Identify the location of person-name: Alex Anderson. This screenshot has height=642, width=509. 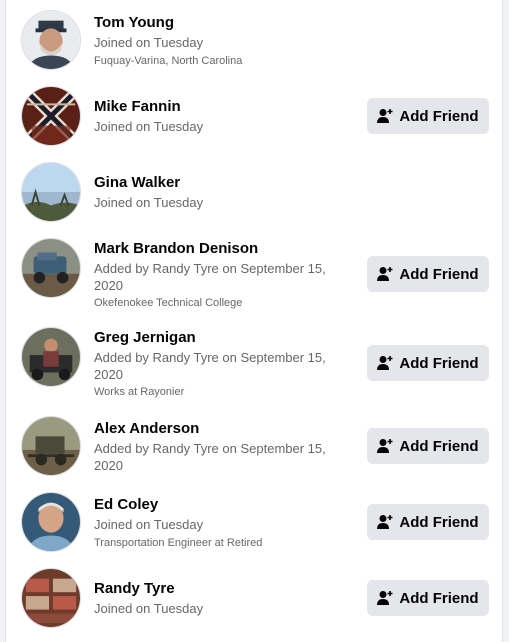
(146, 429).